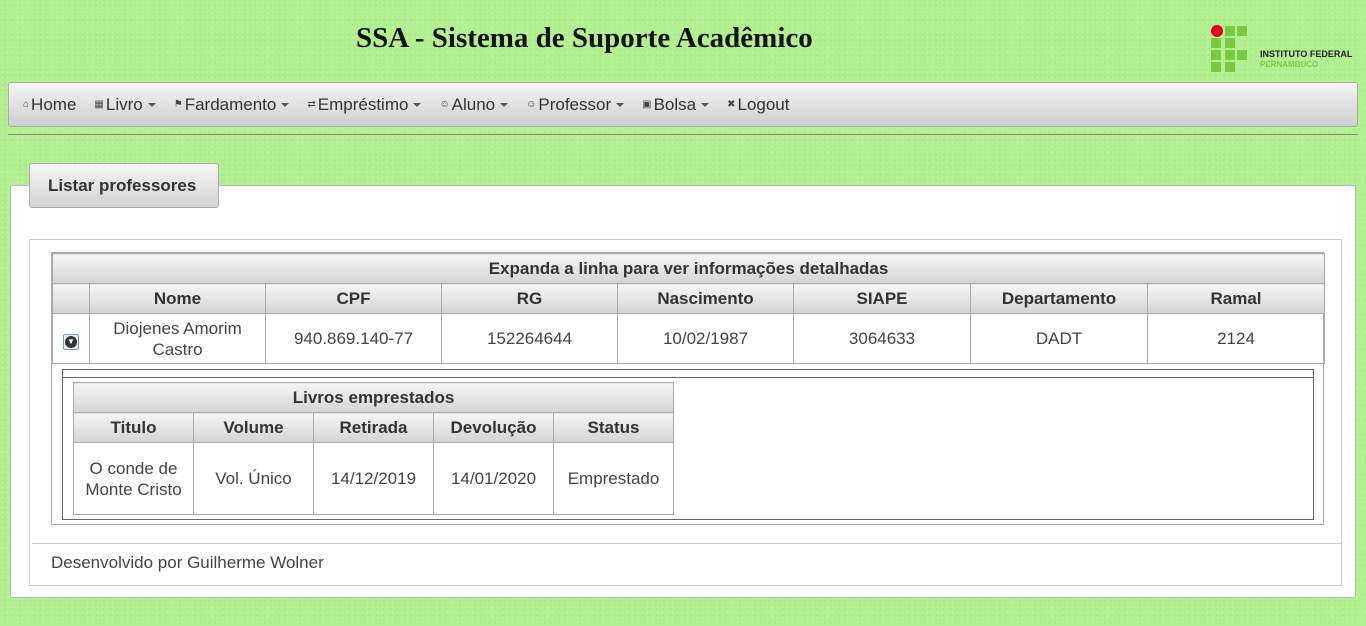  What do you see at coordinates (71, 298) in the screenshot?
I see `column-header-expand` at bounding box center [71, 298].